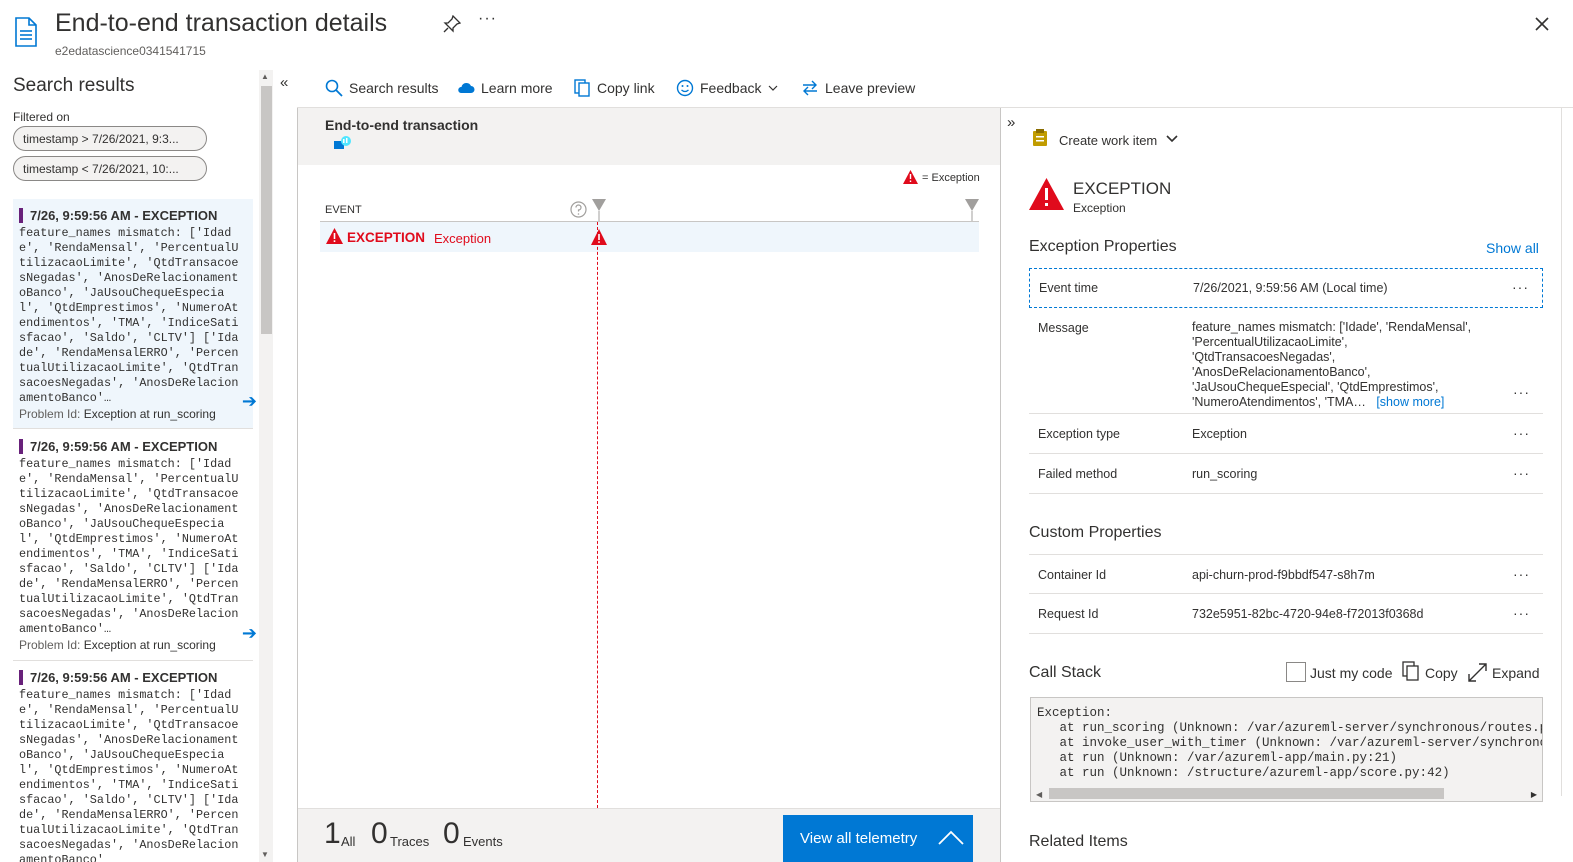 The width and height of the screenshot is (1573, 862). What do you see at coordinates (1410, 402) in the screenshot?
I see `show-more-link: [show more]` at bounding box center [1410, 402].